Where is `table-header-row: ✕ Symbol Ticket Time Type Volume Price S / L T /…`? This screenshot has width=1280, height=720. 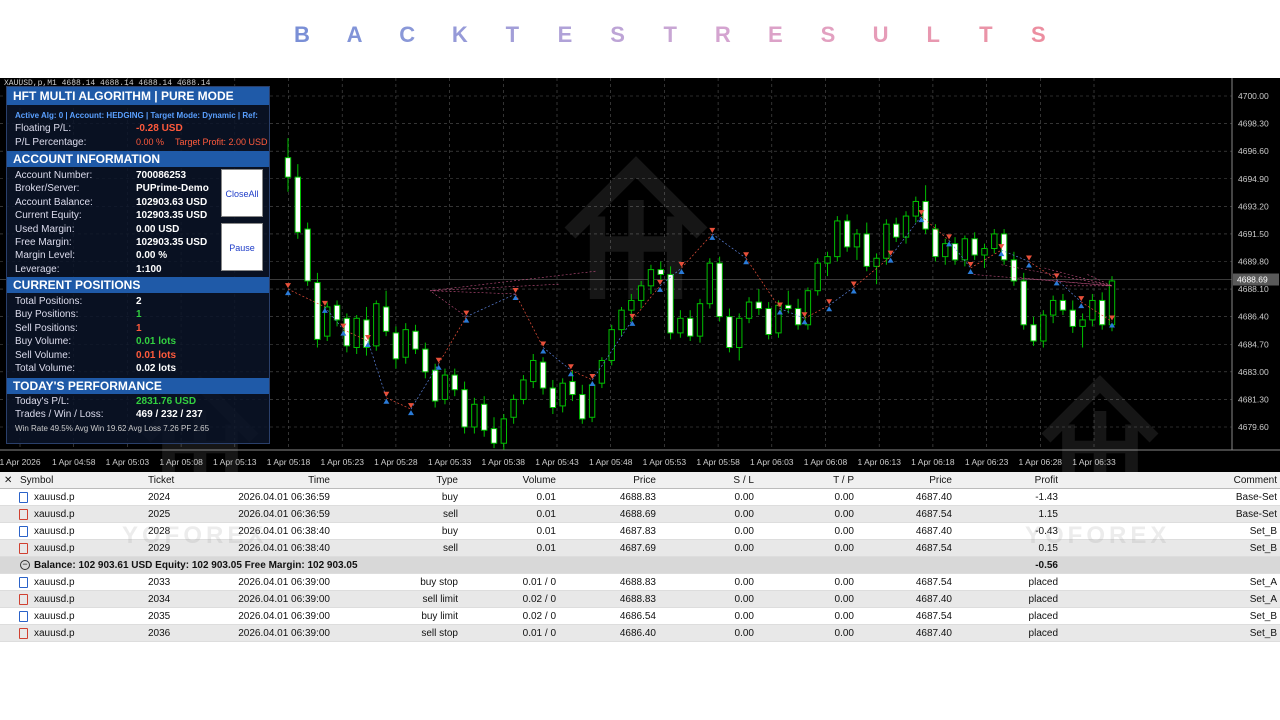
table-header-row: ✕ Symbol Ticket Time Type Volume Price S / L T /… is located at coordinates (640, 480).